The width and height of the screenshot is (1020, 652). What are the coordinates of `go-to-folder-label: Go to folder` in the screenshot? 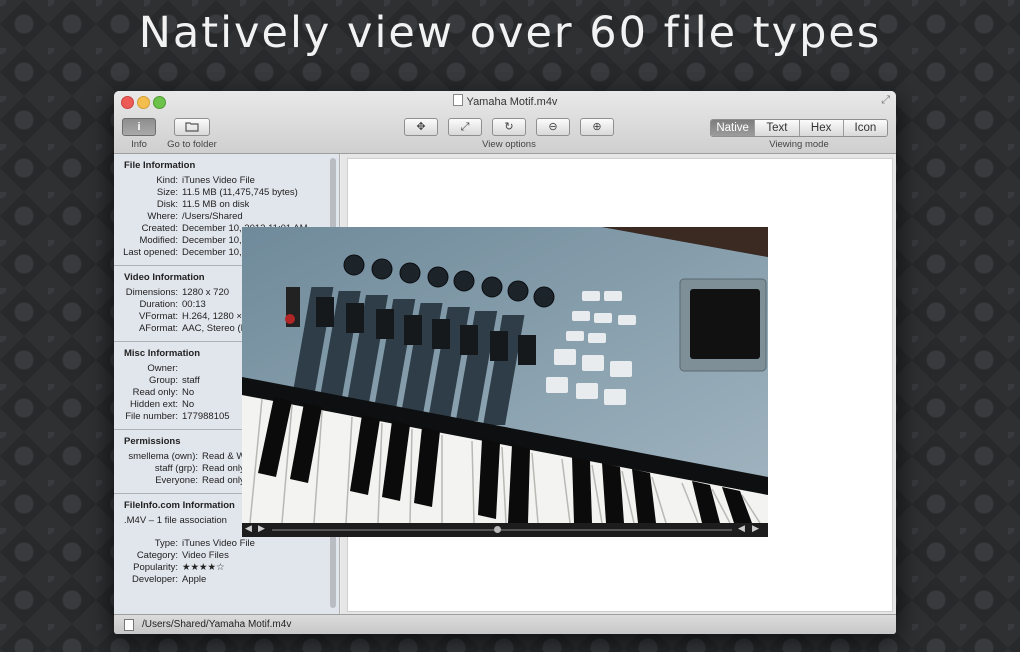 It's located at (192, 144).